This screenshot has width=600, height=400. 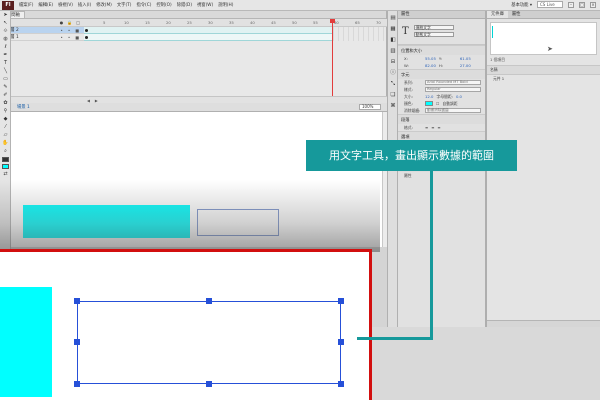 What do you see at coordinates (465, 58) in the screenshot?
I see `y-value: 61.05` at bounding box center [465, 58].